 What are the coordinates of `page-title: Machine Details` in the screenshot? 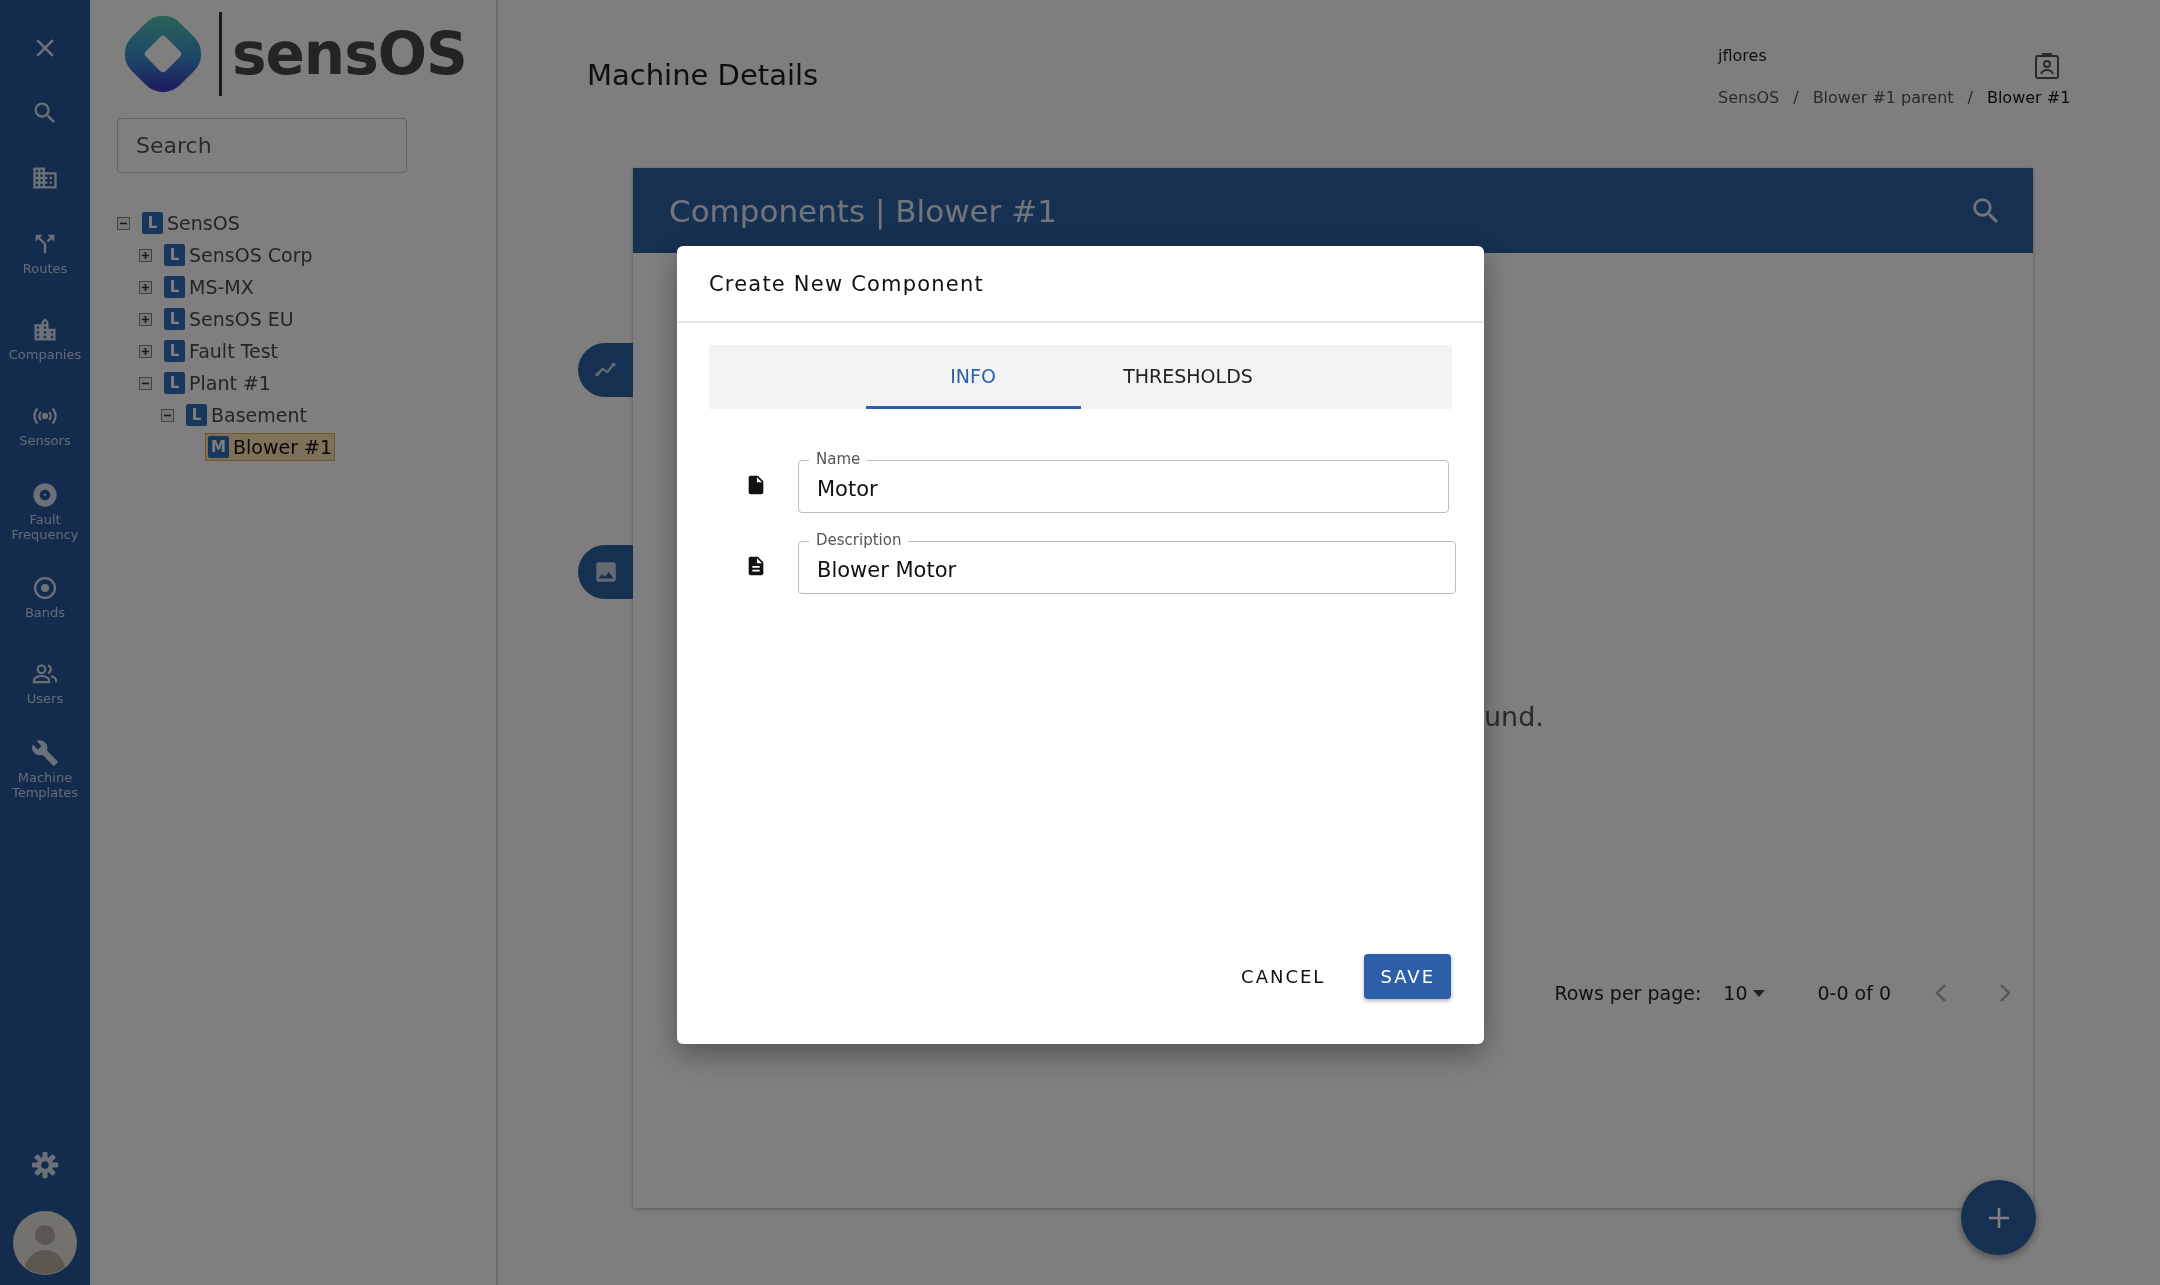 It's located at (703, 76).